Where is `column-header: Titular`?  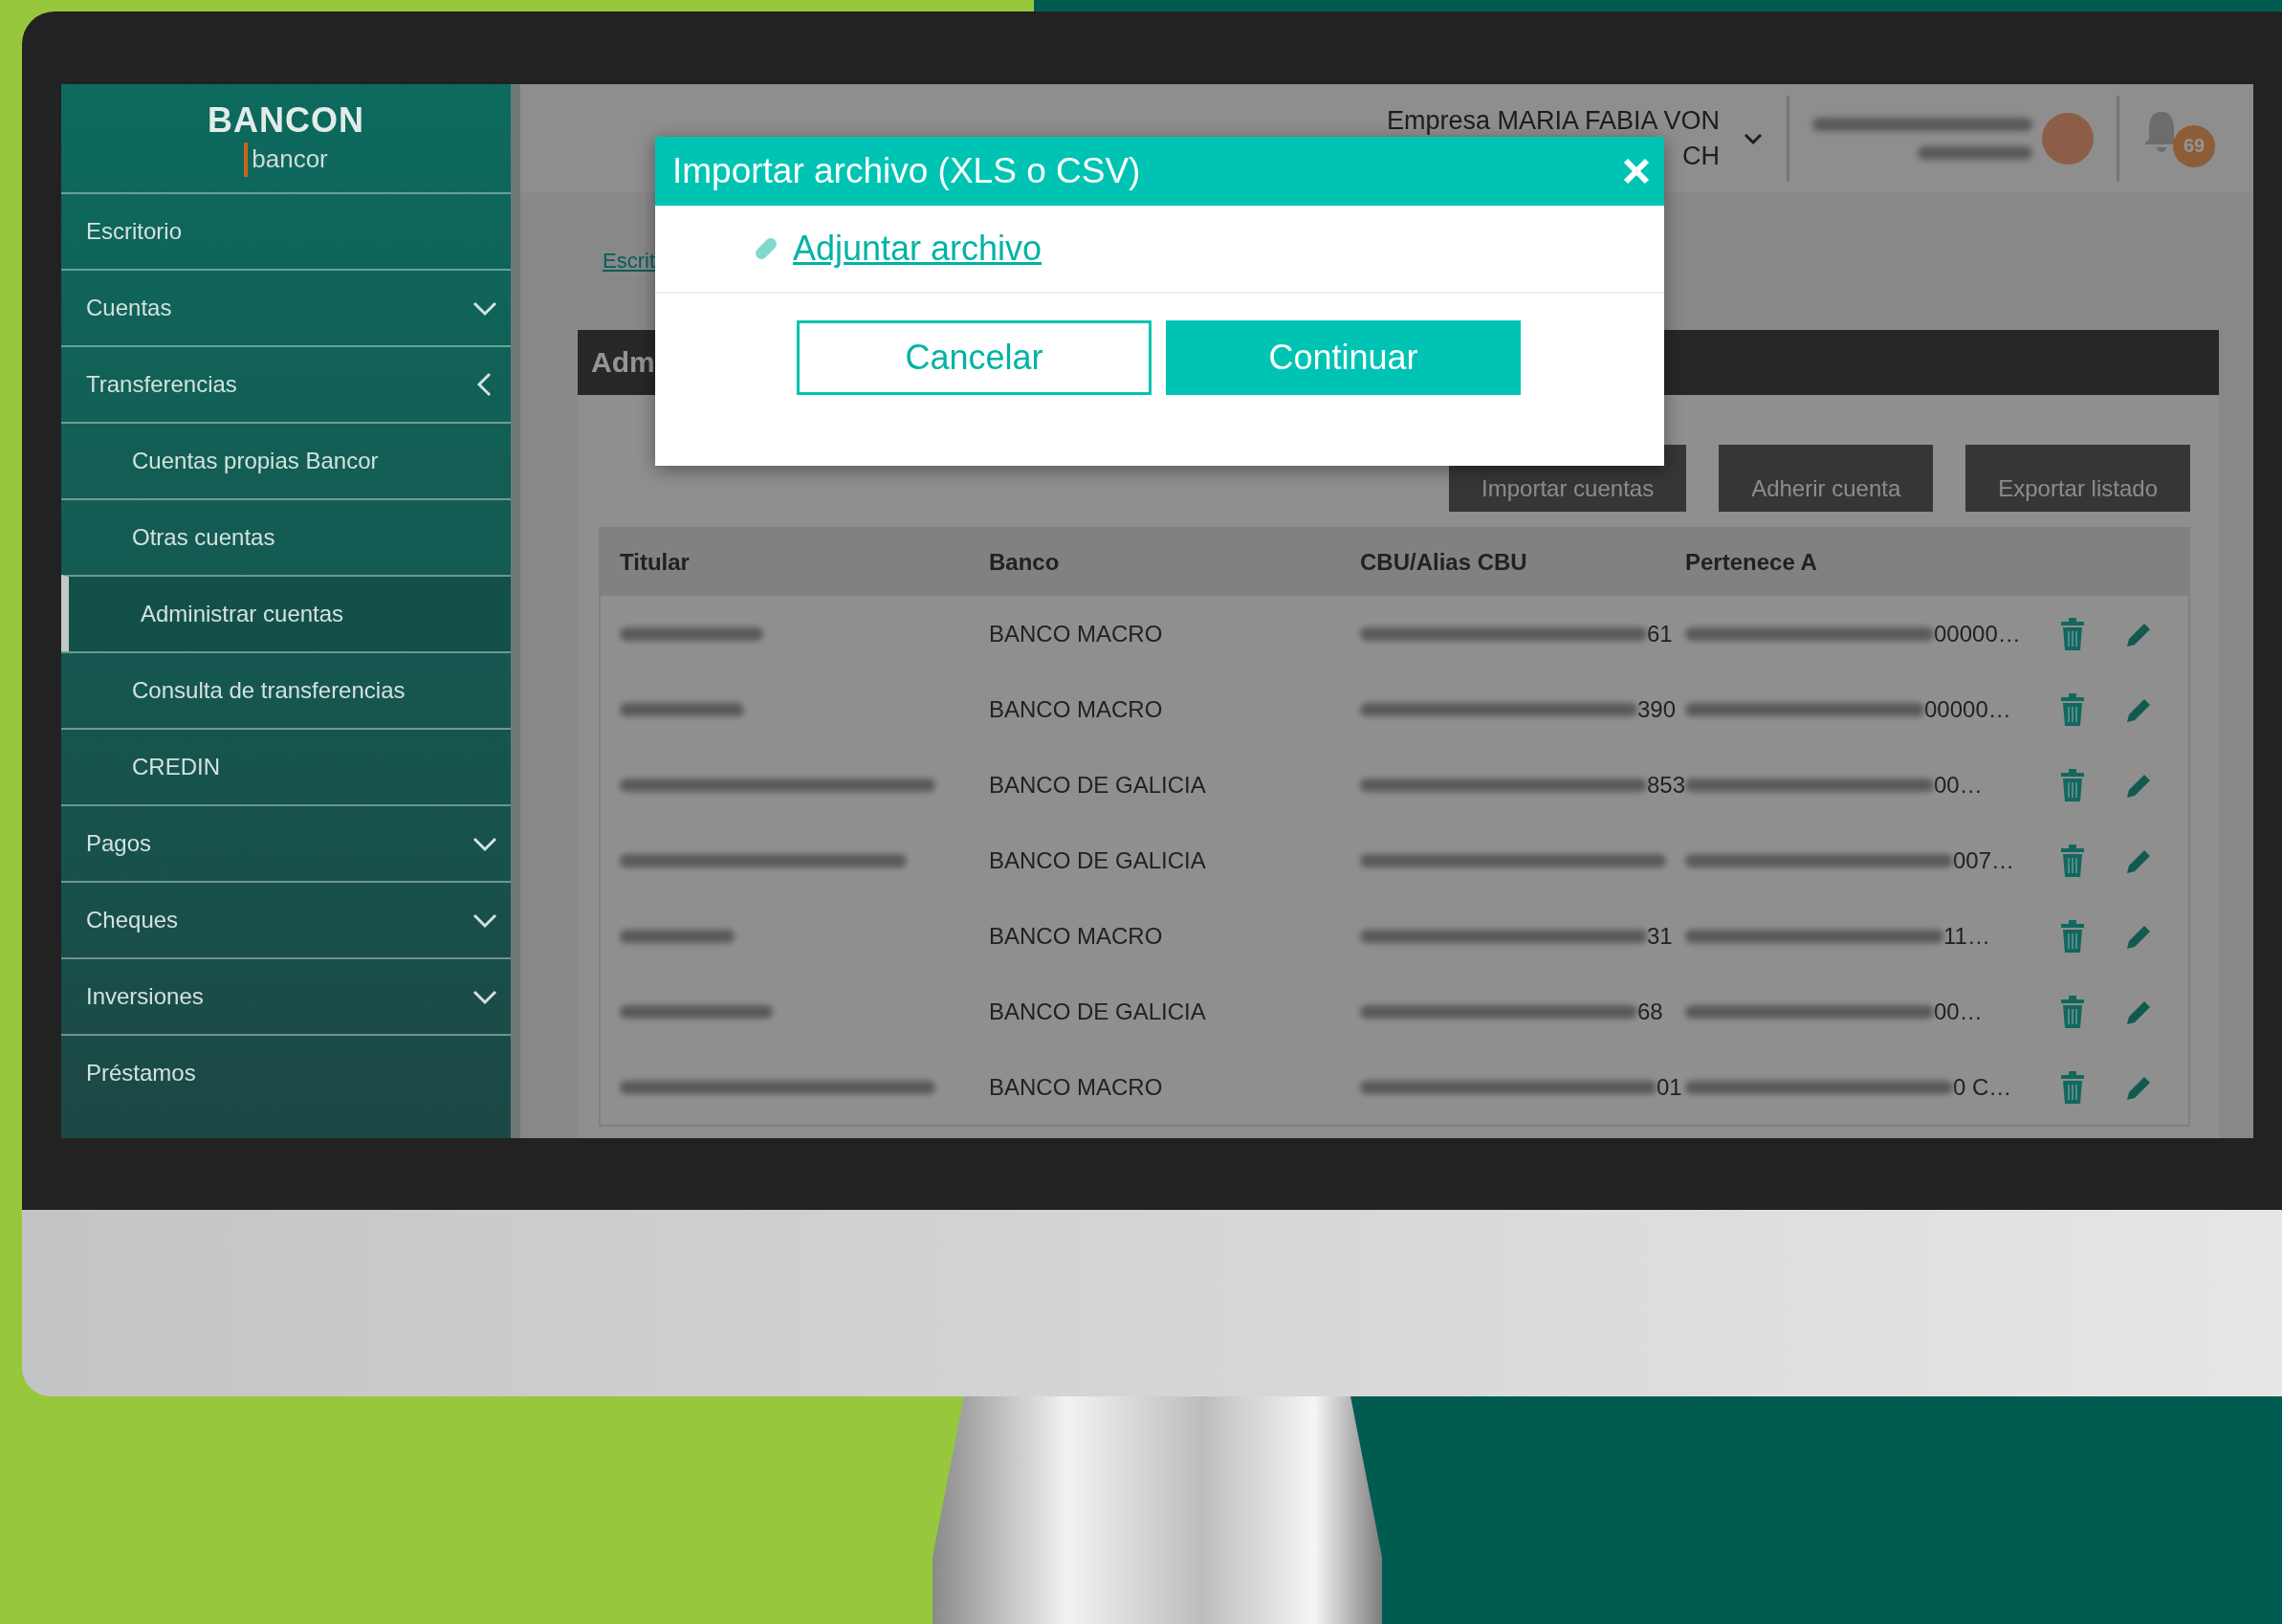
column-header: Titular is located at coordinates (655, 563).